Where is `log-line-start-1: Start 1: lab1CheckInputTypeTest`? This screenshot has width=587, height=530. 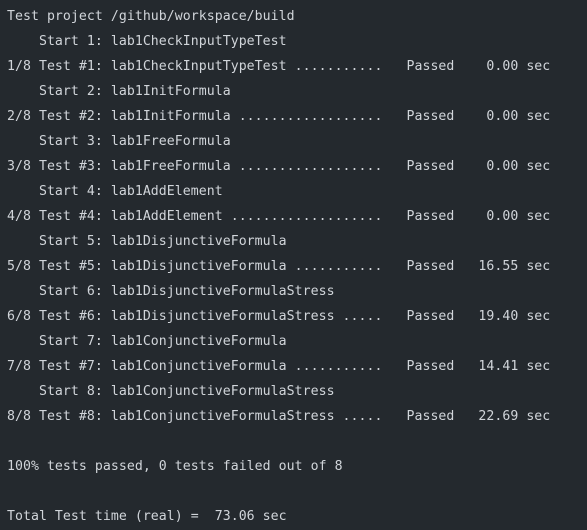 log-line-start-1: Start 1: lab1CheckInputTypeTest is located at coordinates (147, 41).